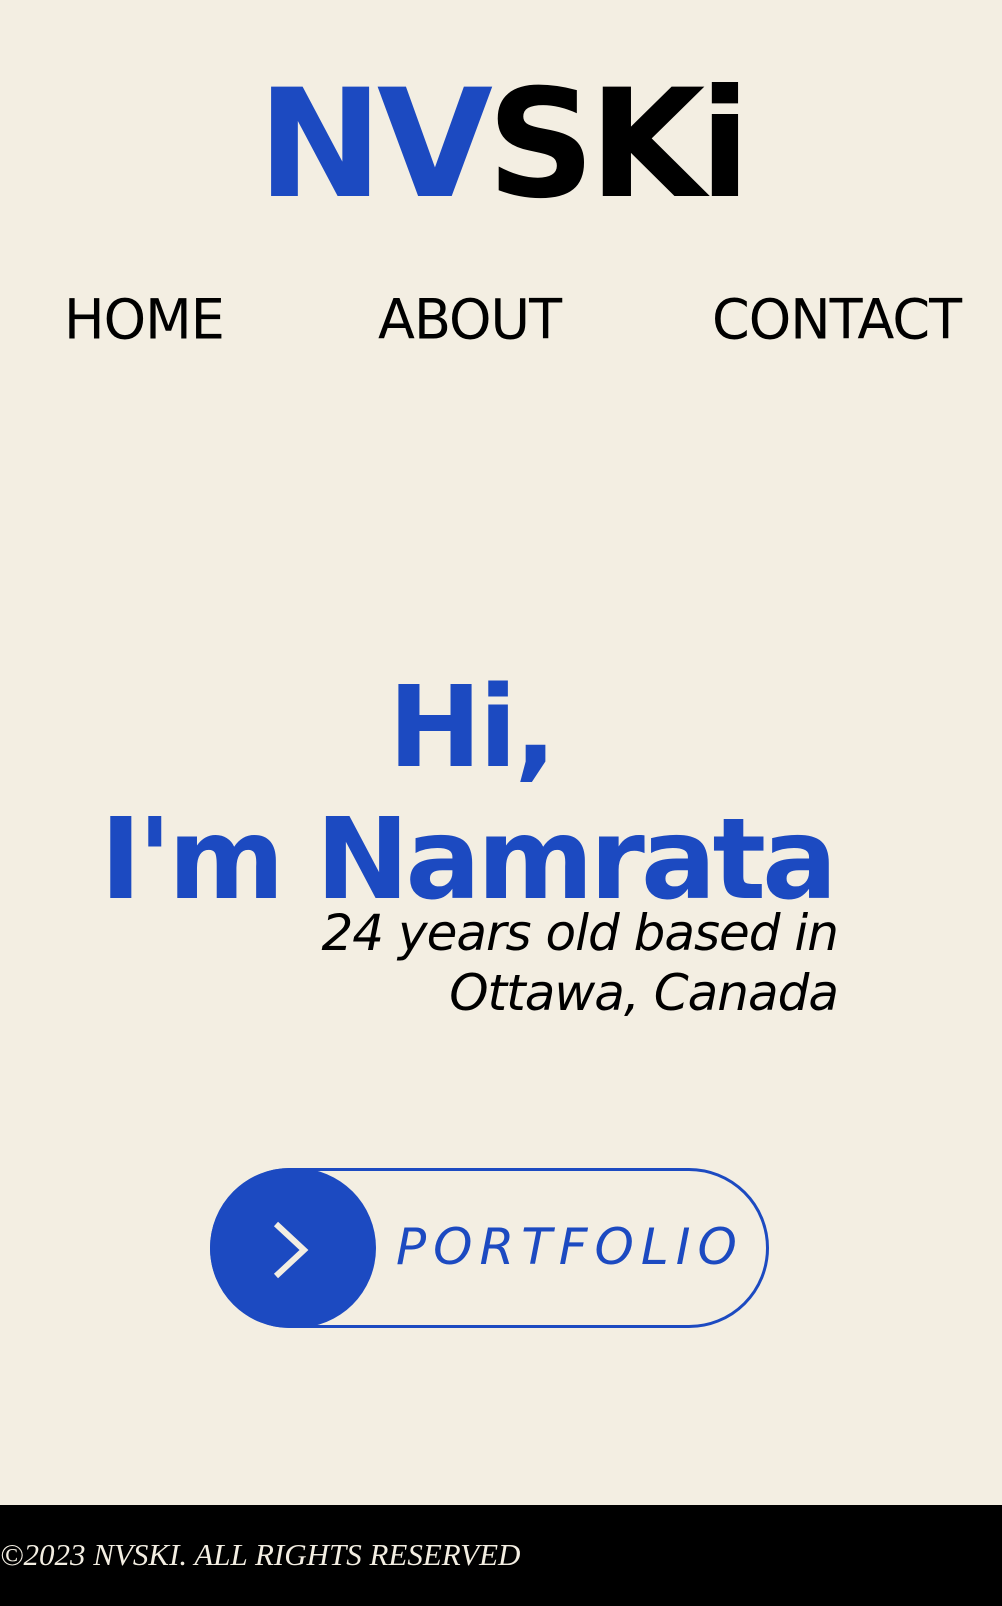 Image resolution: width=1002 pixels, height=1606 pixels. Describe the element at coordinates (469, 860) in the screenshot. I see `hero-name: I'm Namrata` at that location.